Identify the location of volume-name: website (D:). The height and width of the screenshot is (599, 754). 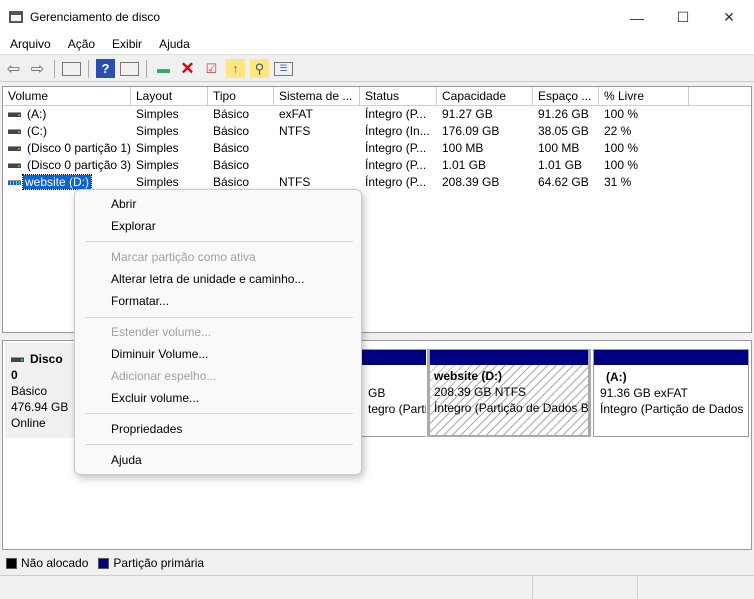
(57, 182).